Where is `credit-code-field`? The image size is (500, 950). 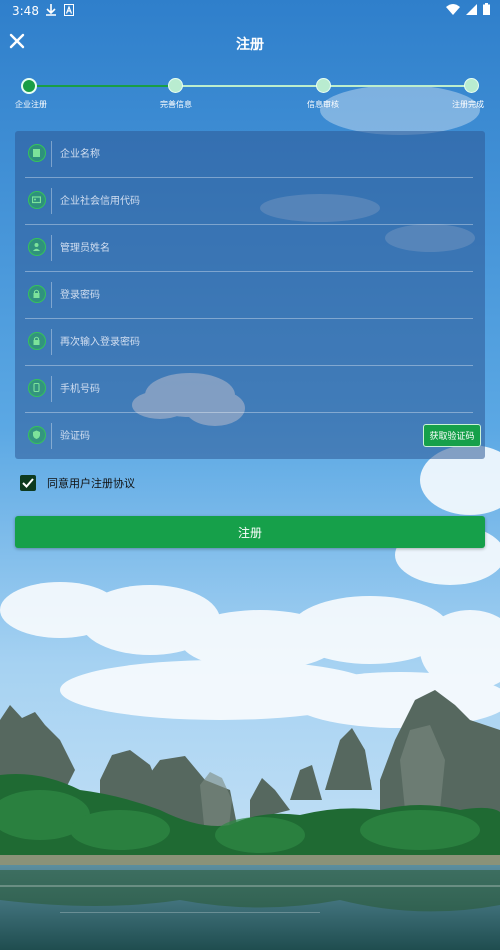 credit-code-field is located at coordinates (249, 201).